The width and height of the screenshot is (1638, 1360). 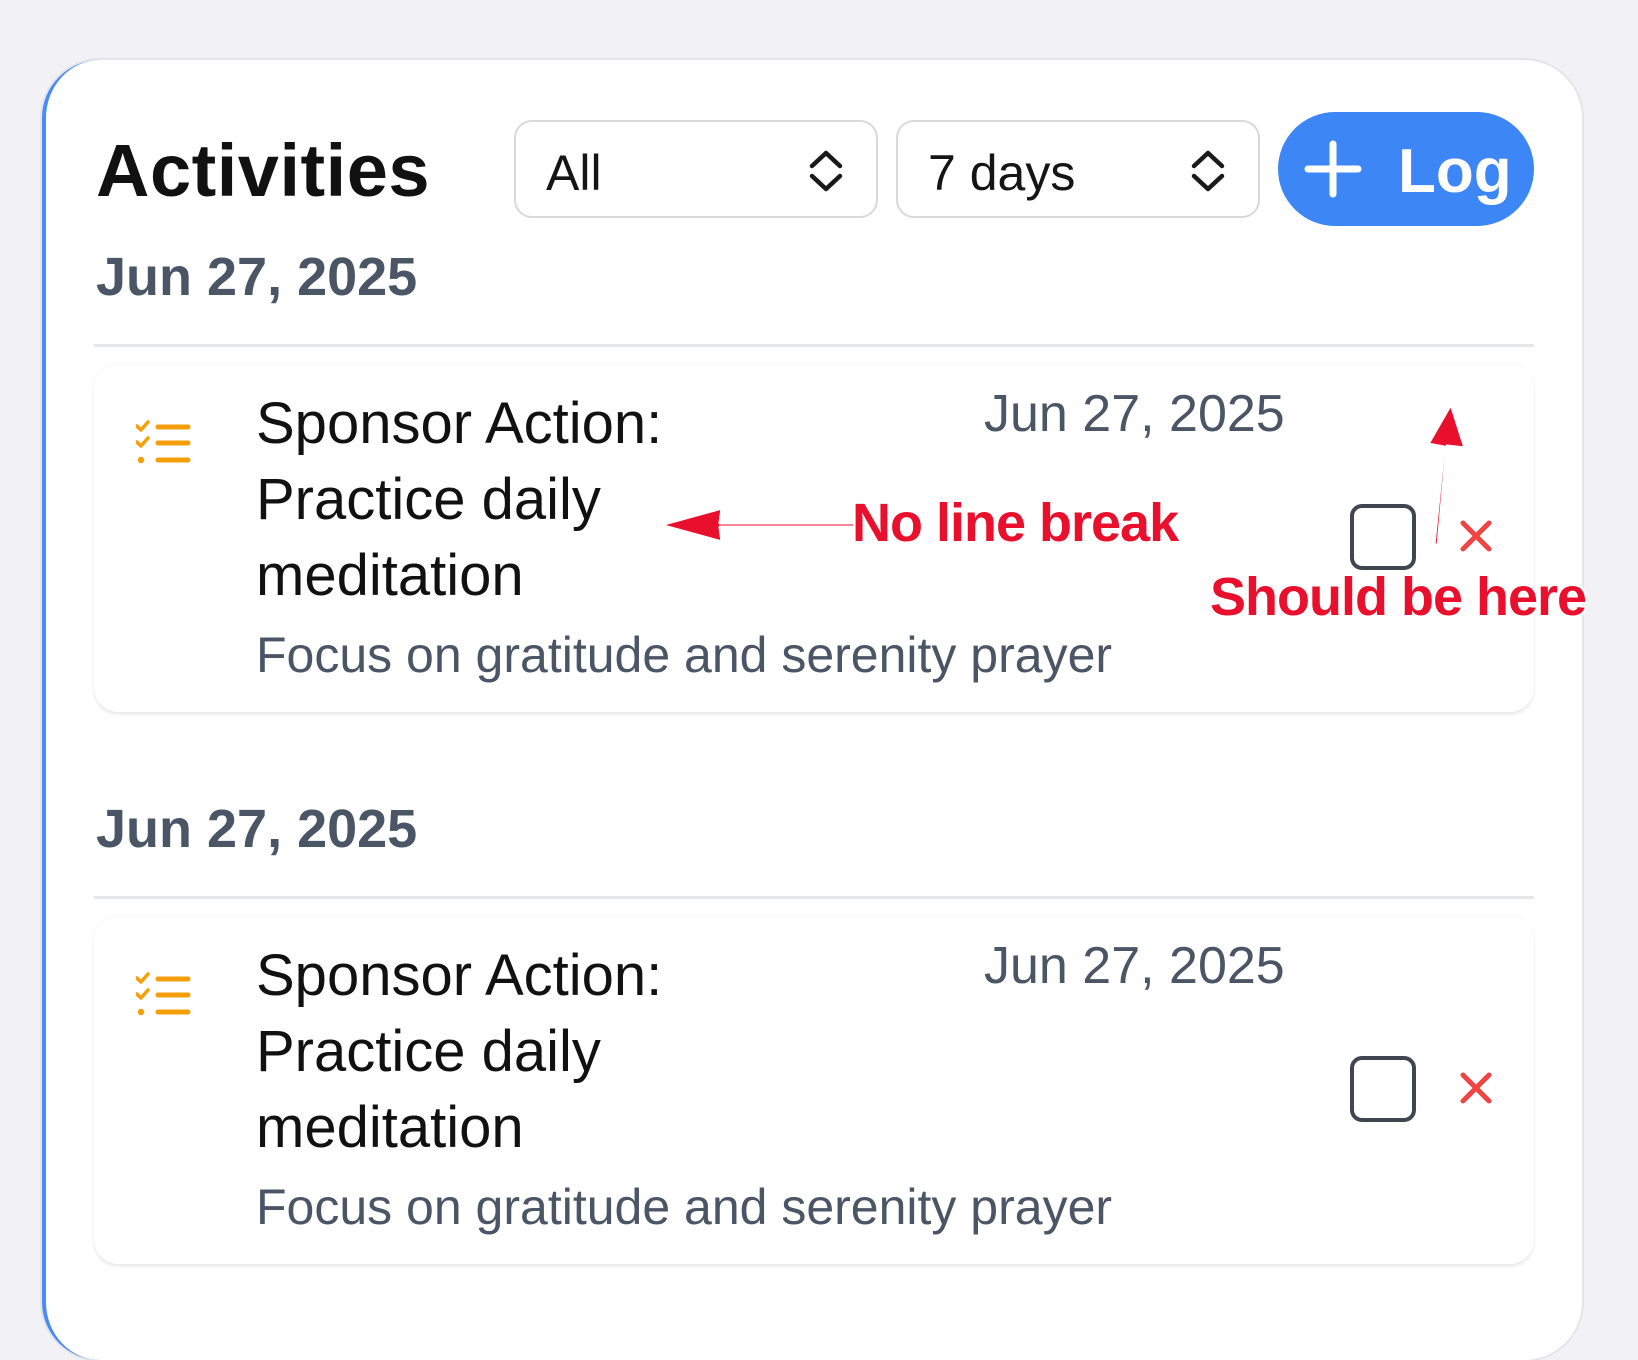 I want to click on arrow-up-to-date-row, so click(x=1446, y=474).